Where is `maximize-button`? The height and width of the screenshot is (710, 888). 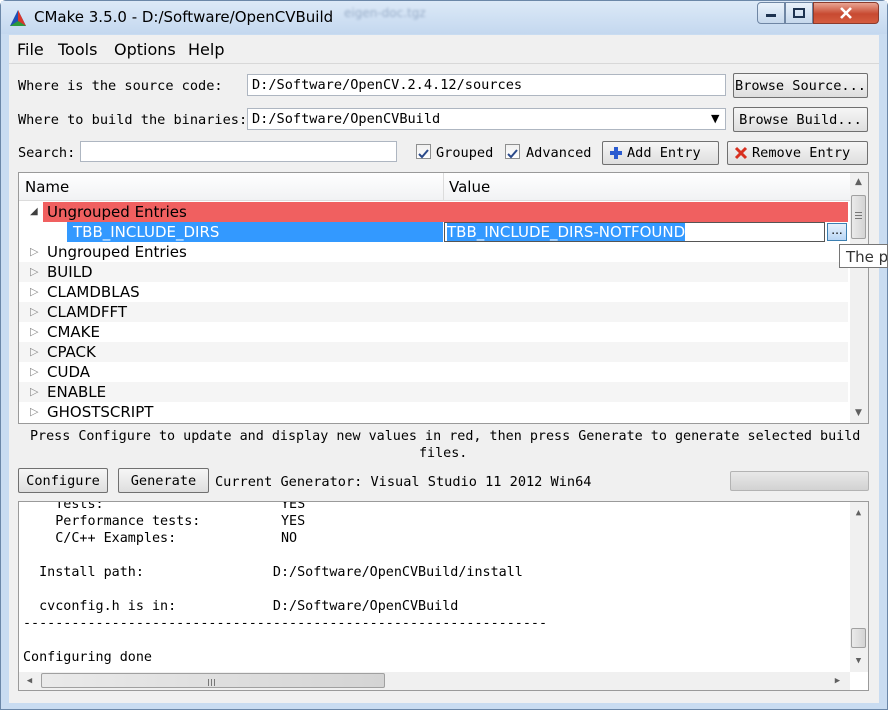 maximize-button is located at coordinates (799, 13).